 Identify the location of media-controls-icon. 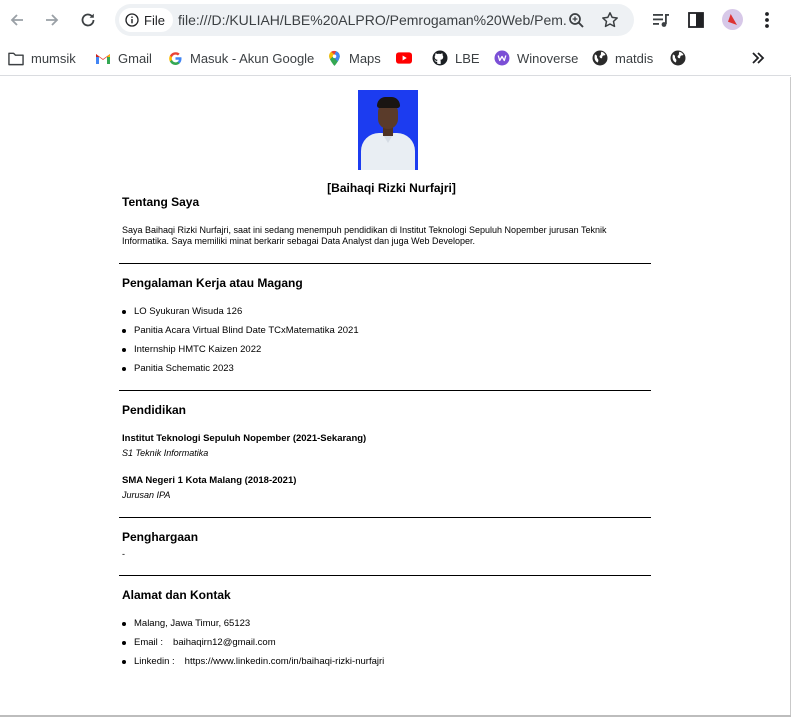
(661, 20).